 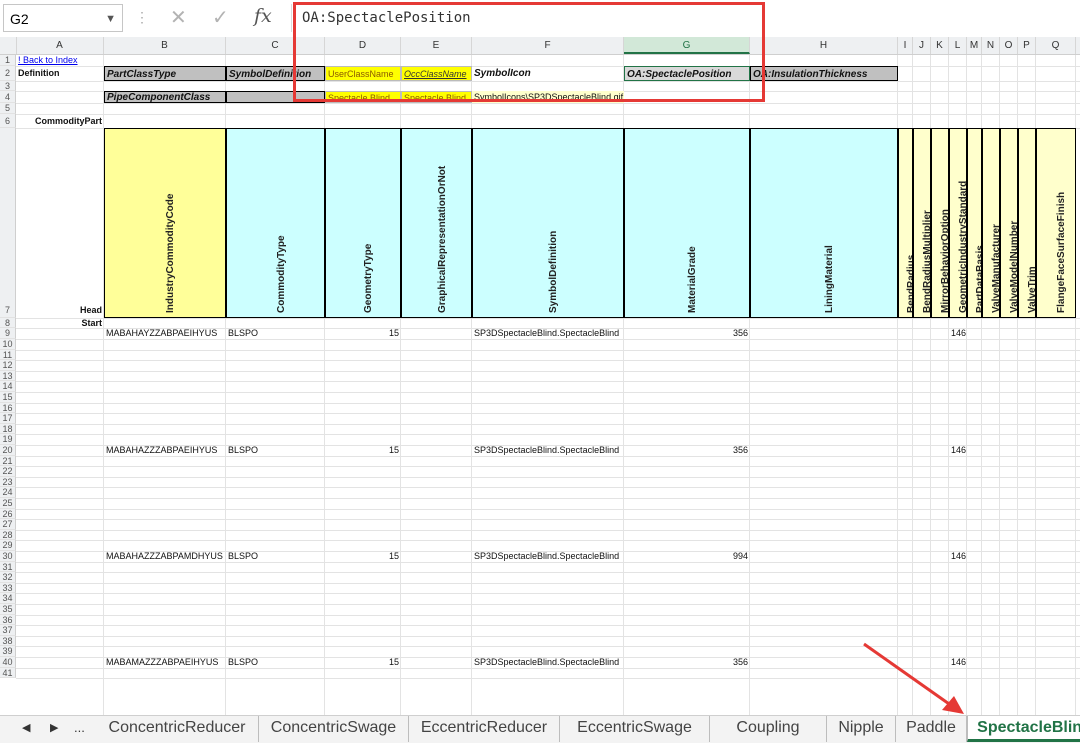 What do you see at coordinates (685, 18) in the screenshot?
I see `formula-input: OA:SpectaclePosition` at bounding box center [685, 18].